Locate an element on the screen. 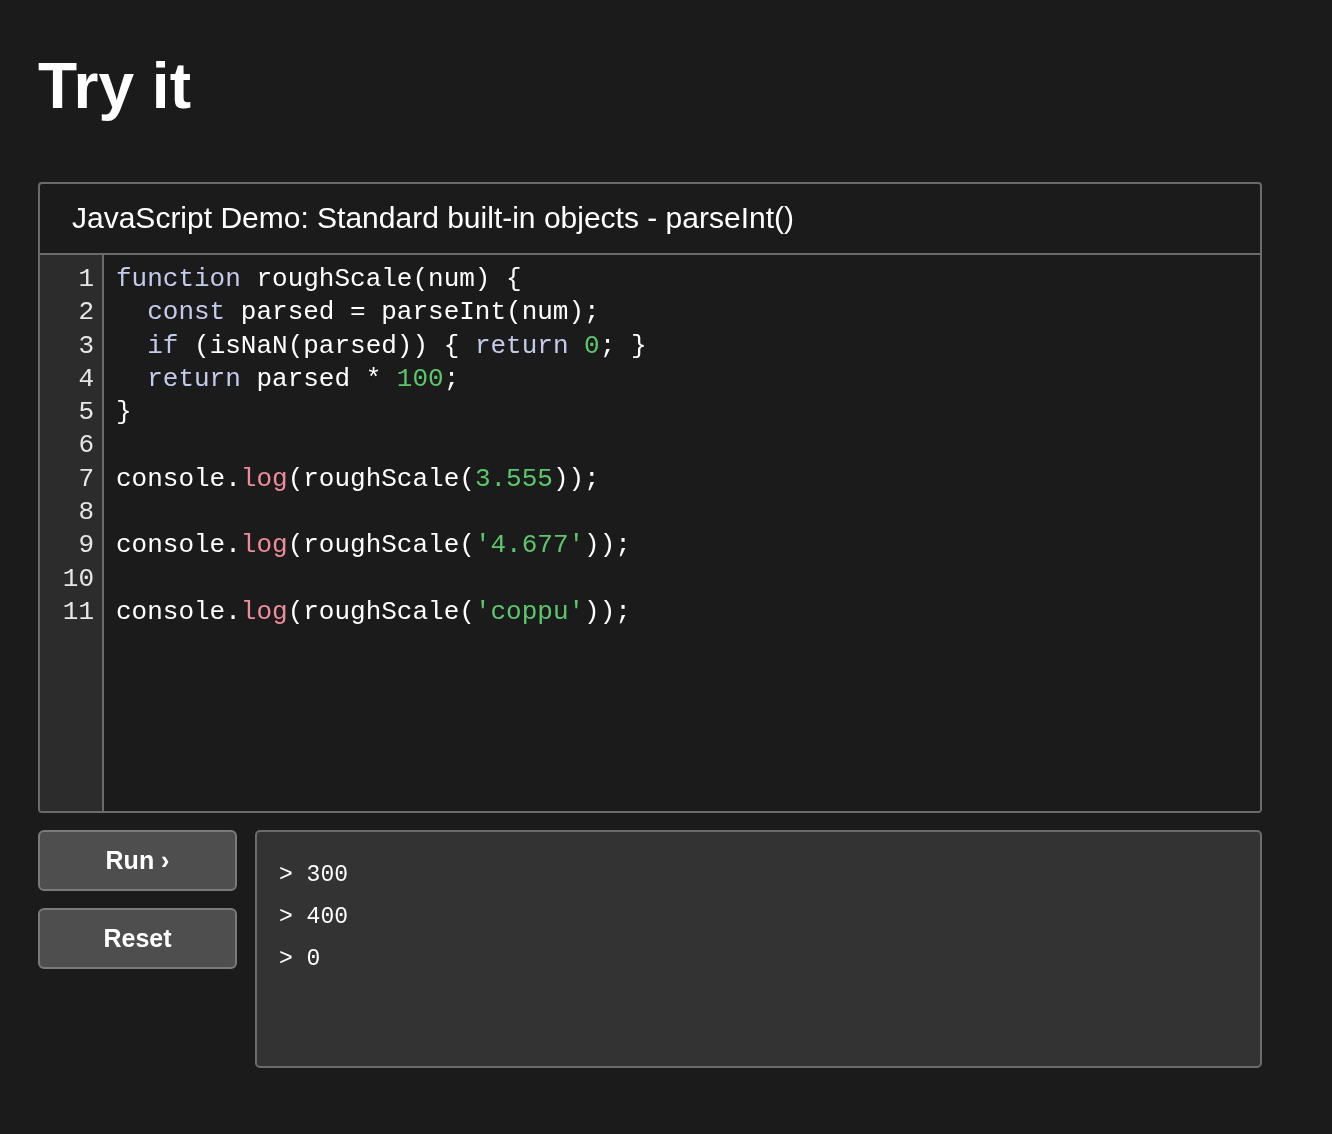 This screenshot has height=1134, width=1332. line-number: 10 is located at coordinates (78, 579).